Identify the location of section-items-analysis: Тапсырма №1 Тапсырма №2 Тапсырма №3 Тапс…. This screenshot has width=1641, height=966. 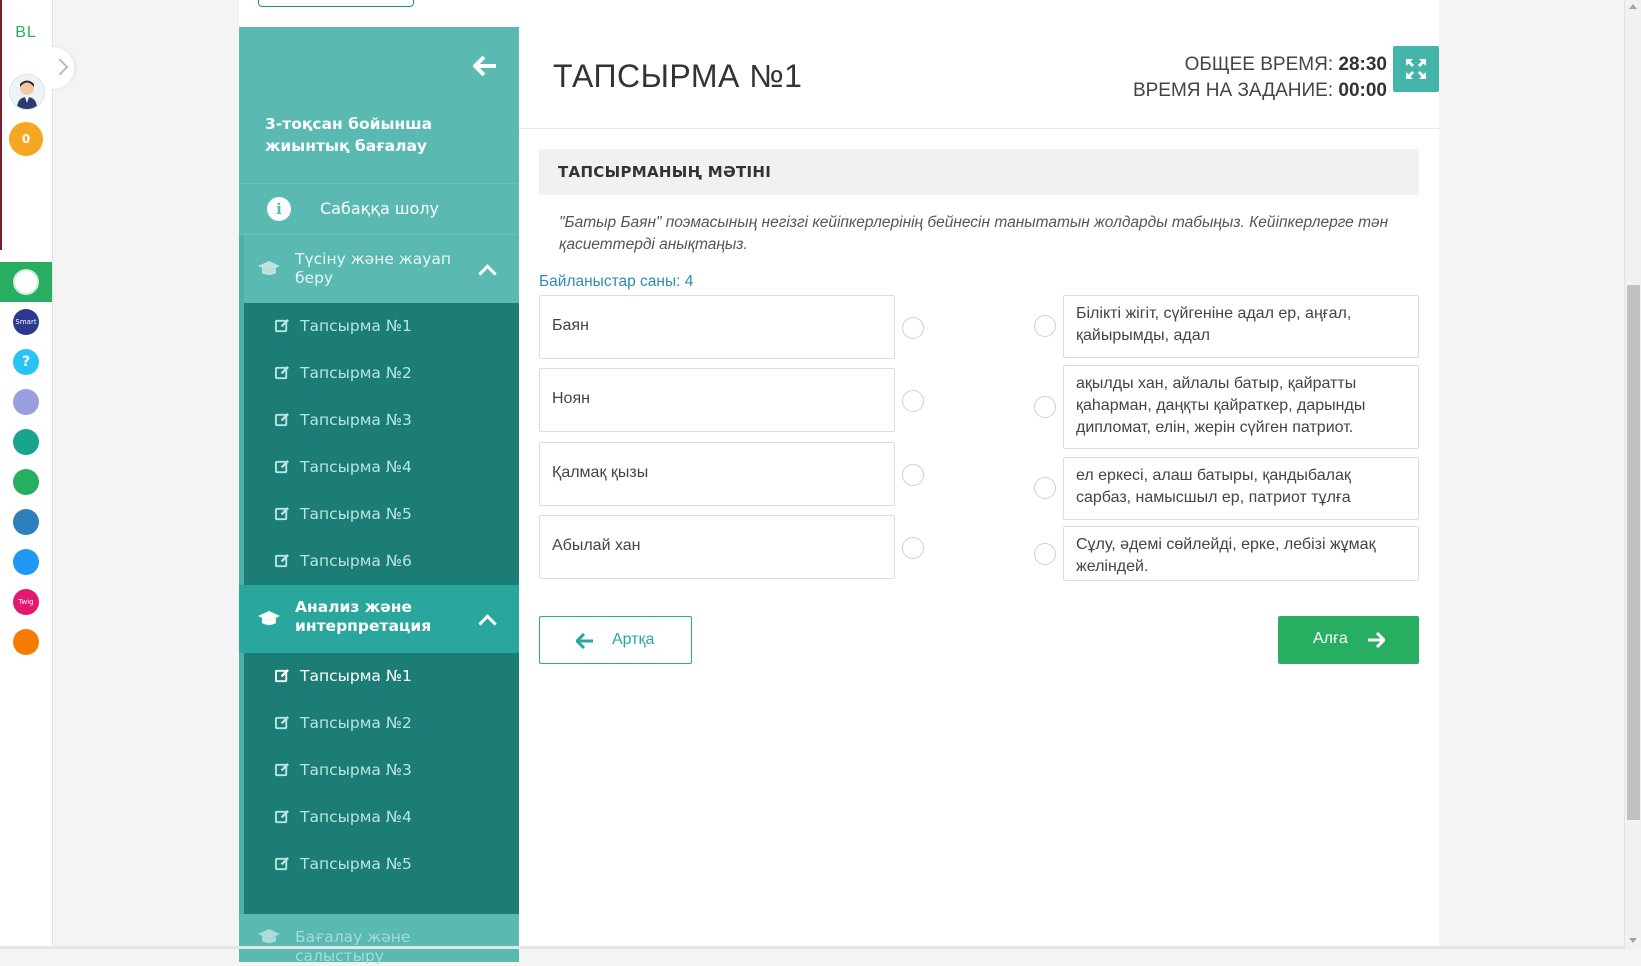
(381, 794).